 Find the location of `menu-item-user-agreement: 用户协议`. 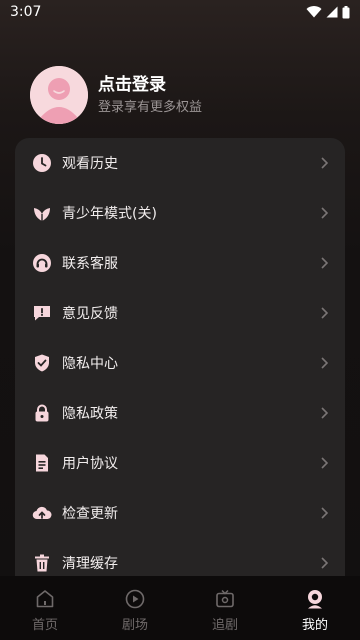

menu-item-user-agreement: 用户协议 is located at coordinates (180, 463).